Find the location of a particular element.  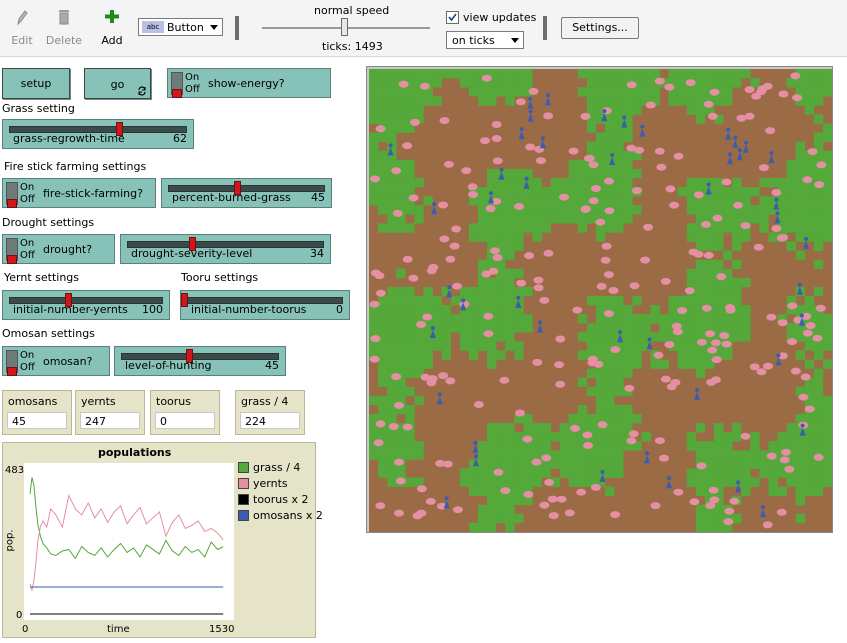

slider-value: 0 is located at coordinates (339, 309).